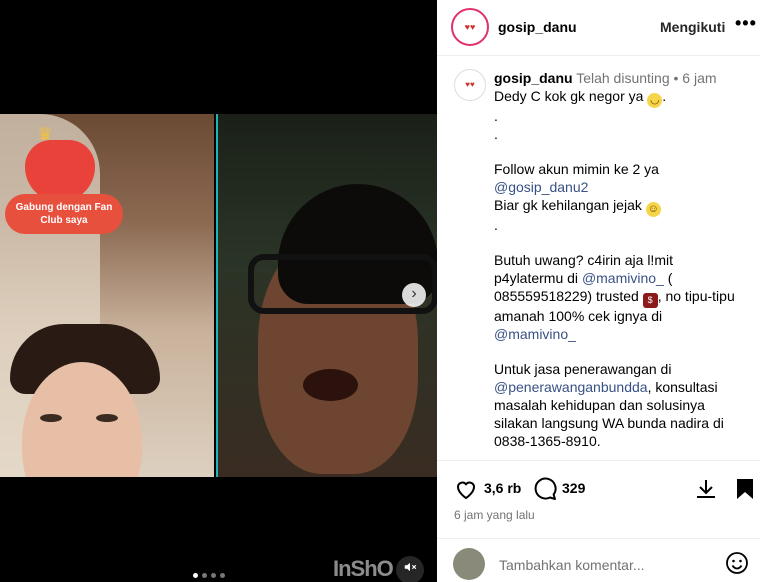 Image resolution: width=760 pixels, height=582 pixels. What do you see at coordinates (537, 27) in the screenshot?
I see `header-username: gosip_danu` at bounding box center [537, 27].